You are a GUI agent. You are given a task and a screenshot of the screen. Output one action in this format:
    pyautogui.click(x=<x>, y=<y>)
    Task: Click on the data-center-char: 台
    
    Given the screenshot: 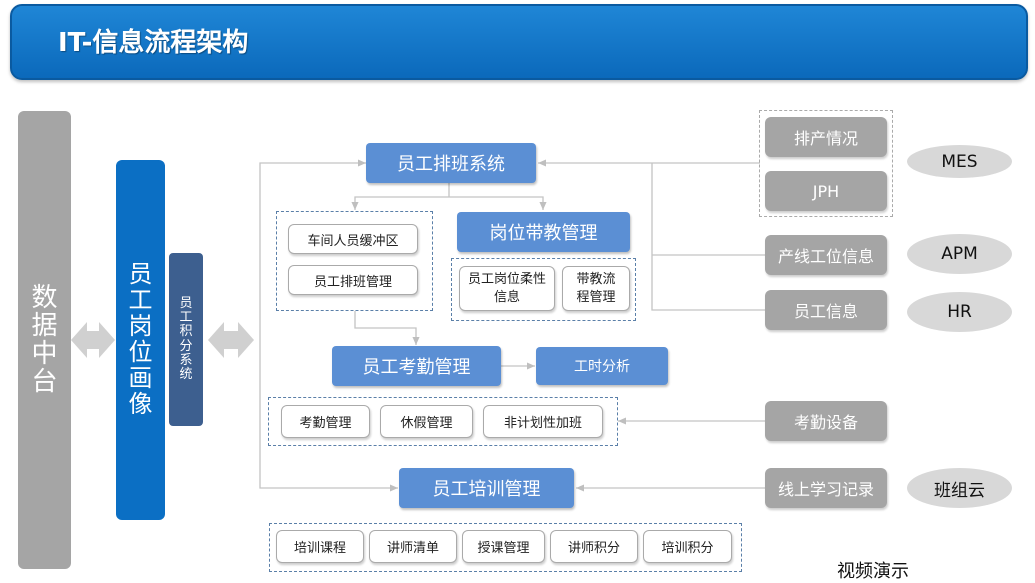 What is the action you would take?
    pyautogui.click(x=44, y=382)
    